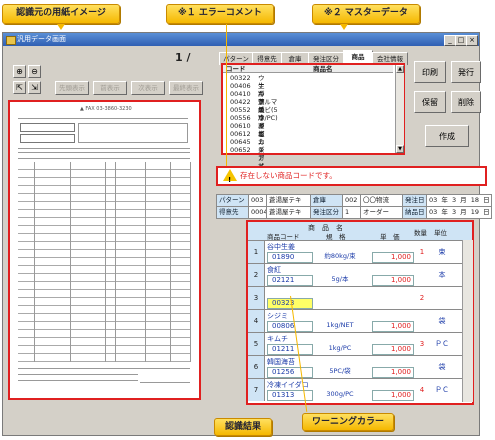 This screenshot has width=495, height=440. I want to click on error-message: 存在しない商品コードです。, so click(288, 175).